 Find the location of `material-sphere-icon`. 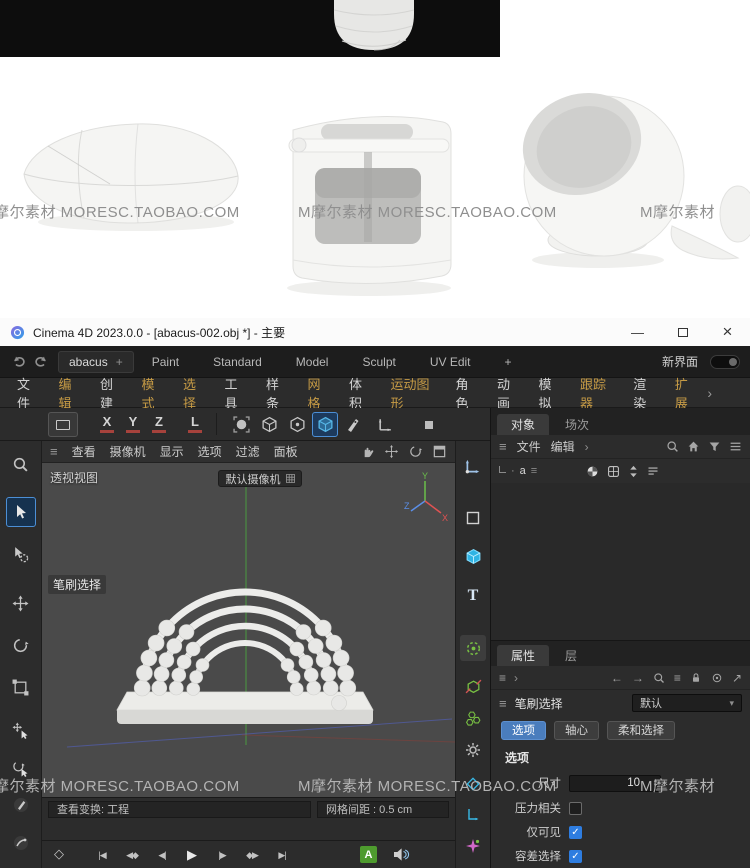

material-sphere-icon is located at coordinates (592, 471).